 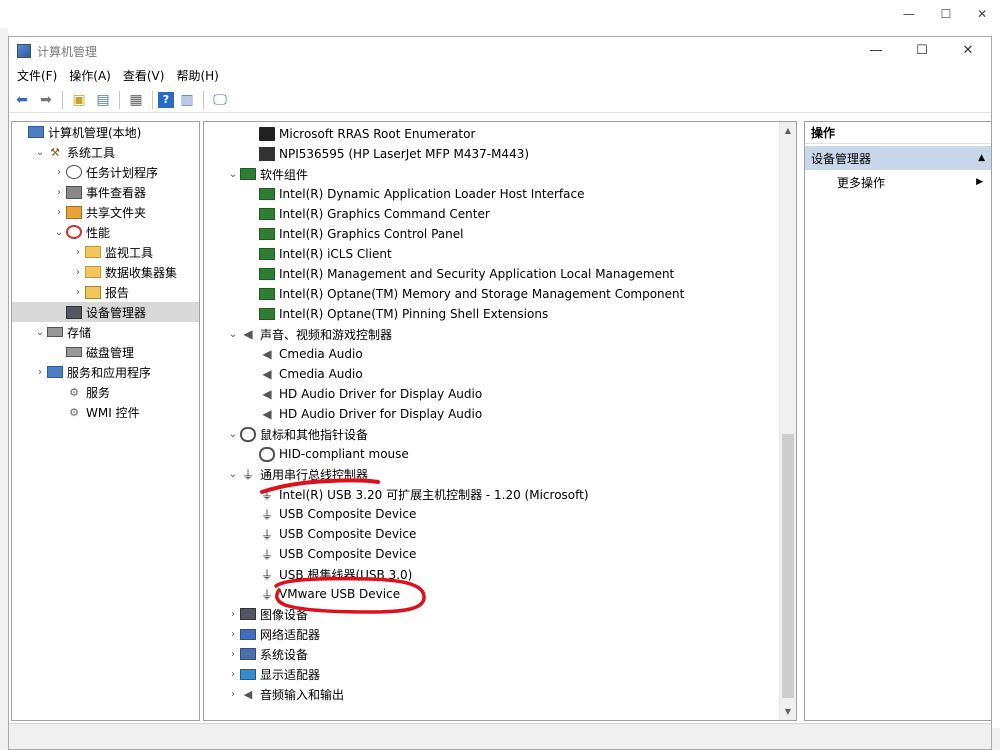 What do you see at coordinates (105, 252) in the screenshot?
I see `tree-item-row: › 监视工具` at bounding box center [105, 252].